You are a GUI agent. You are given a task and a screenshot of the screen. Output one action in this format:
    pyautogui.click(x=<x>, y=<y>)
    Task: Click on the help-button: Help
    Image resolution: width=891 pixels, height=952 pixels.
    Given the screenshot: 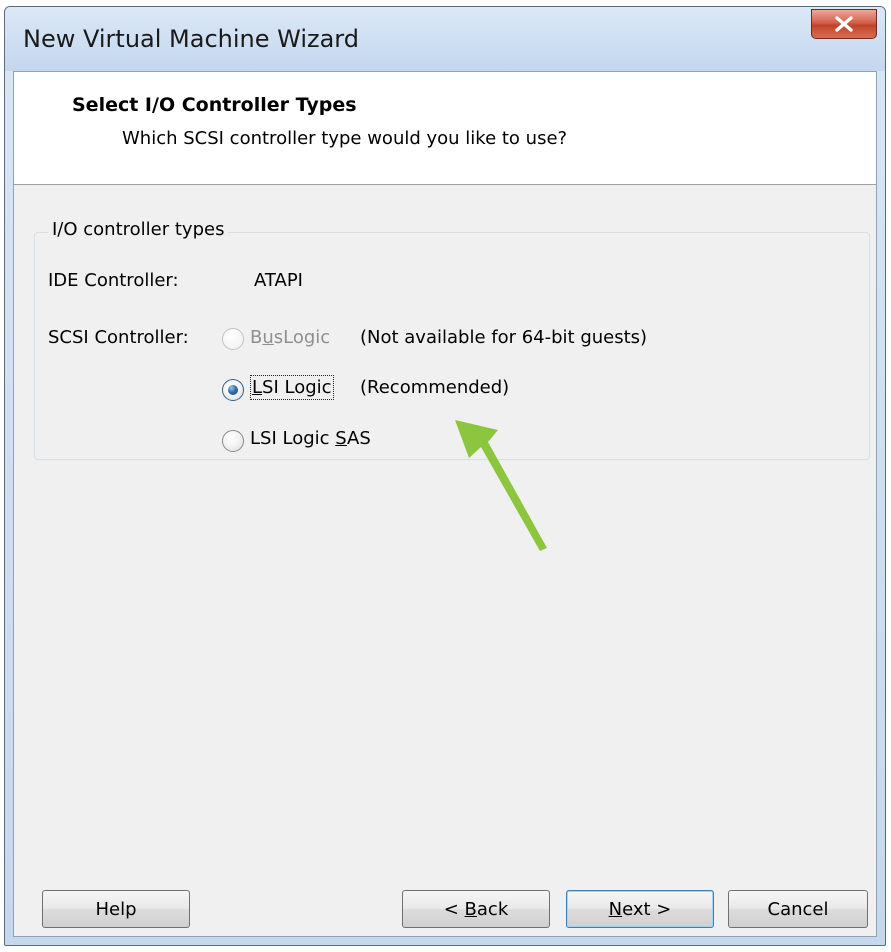 What is the action you would take?
    pyautogui.click(x=116, y=909)
    